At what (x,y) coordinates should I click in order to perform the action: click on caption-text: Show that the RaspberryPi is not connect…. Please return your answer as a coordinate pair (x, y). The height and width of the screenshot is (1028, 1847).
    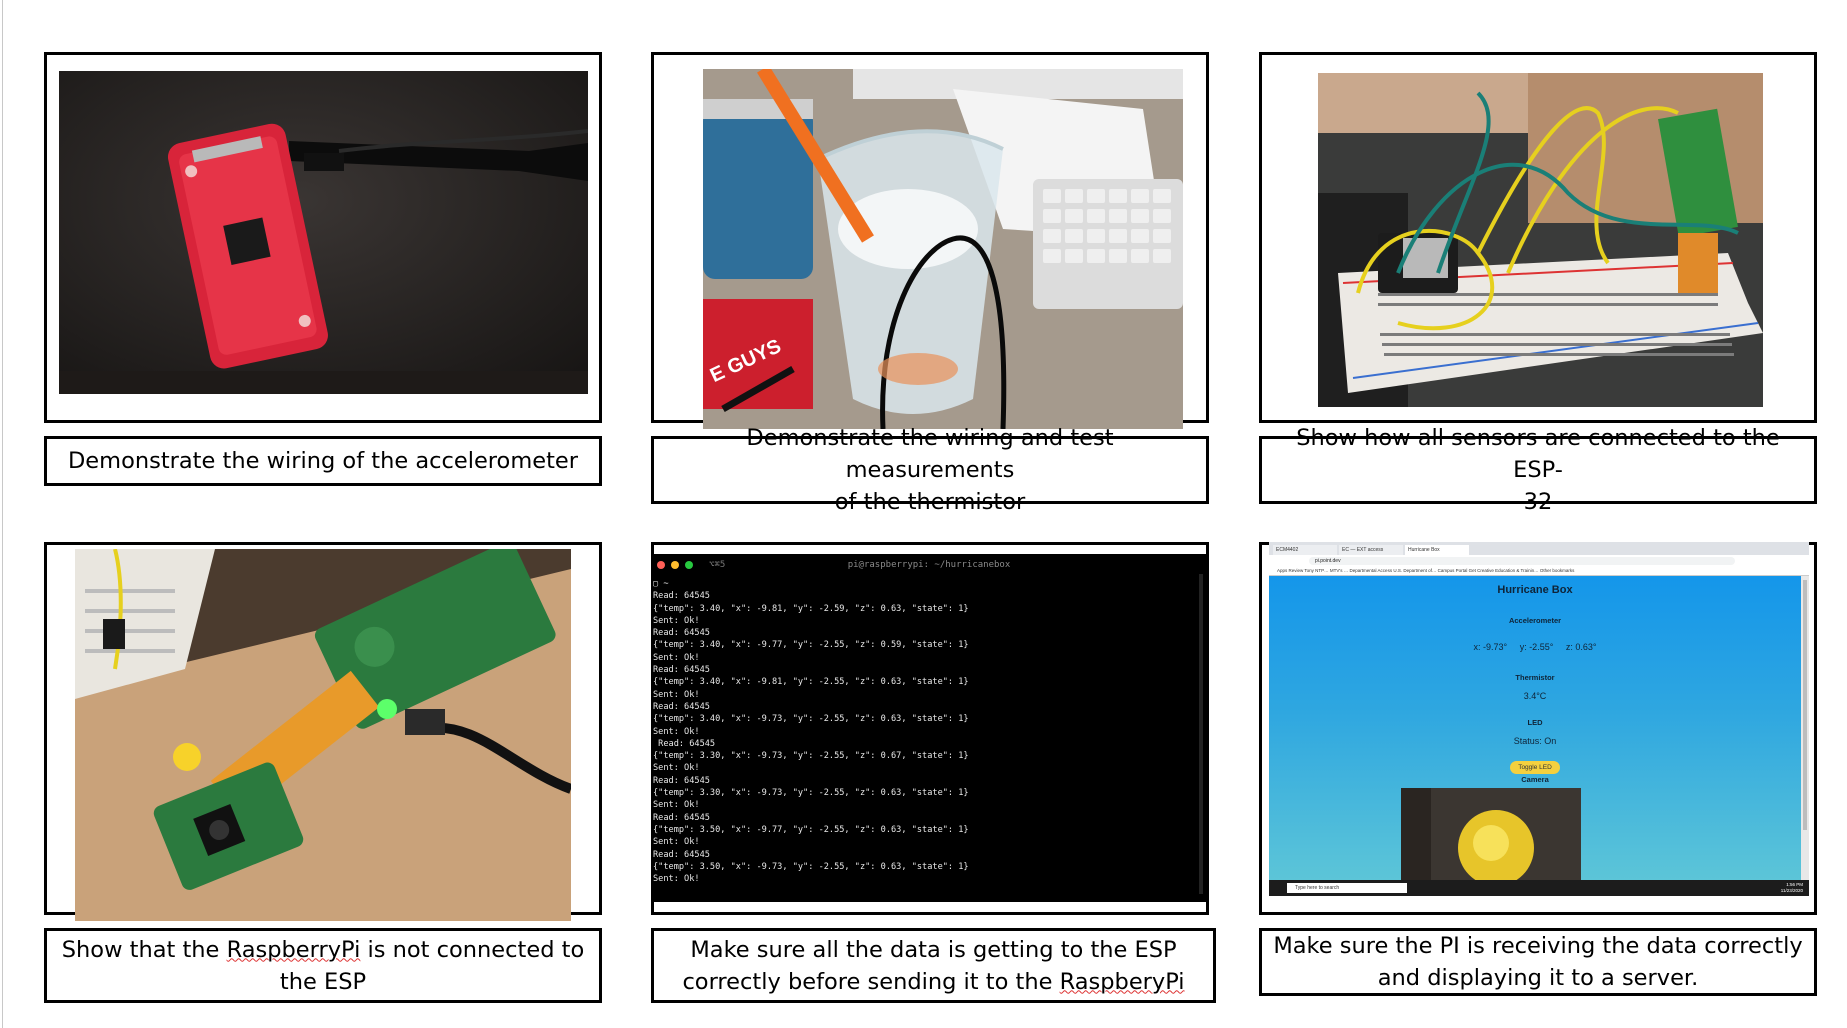
    Looking at the image, I should click on (323, 965).